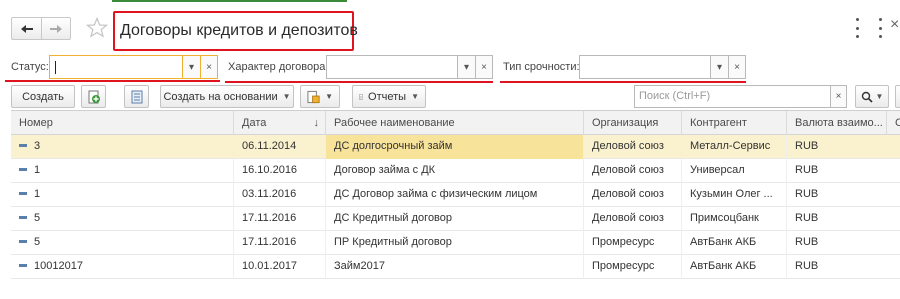  I want to click on more-actions-icon, so click(880, 28).